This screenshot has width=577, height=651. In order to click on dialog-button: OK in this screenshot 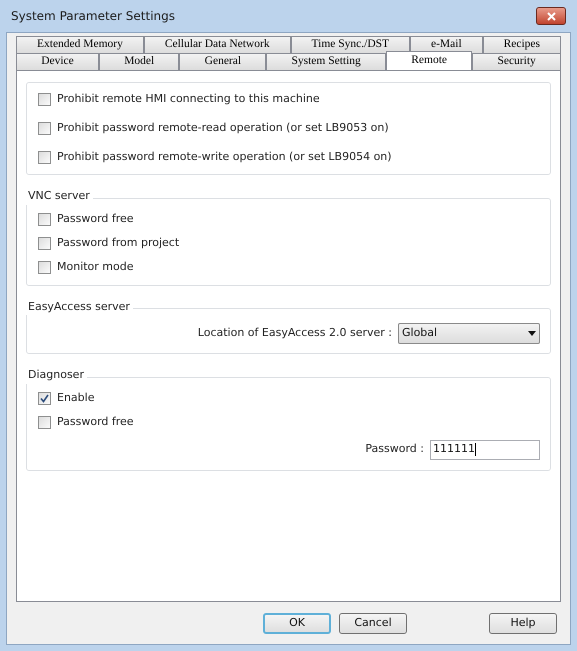, I will do `click(297, 623)`.